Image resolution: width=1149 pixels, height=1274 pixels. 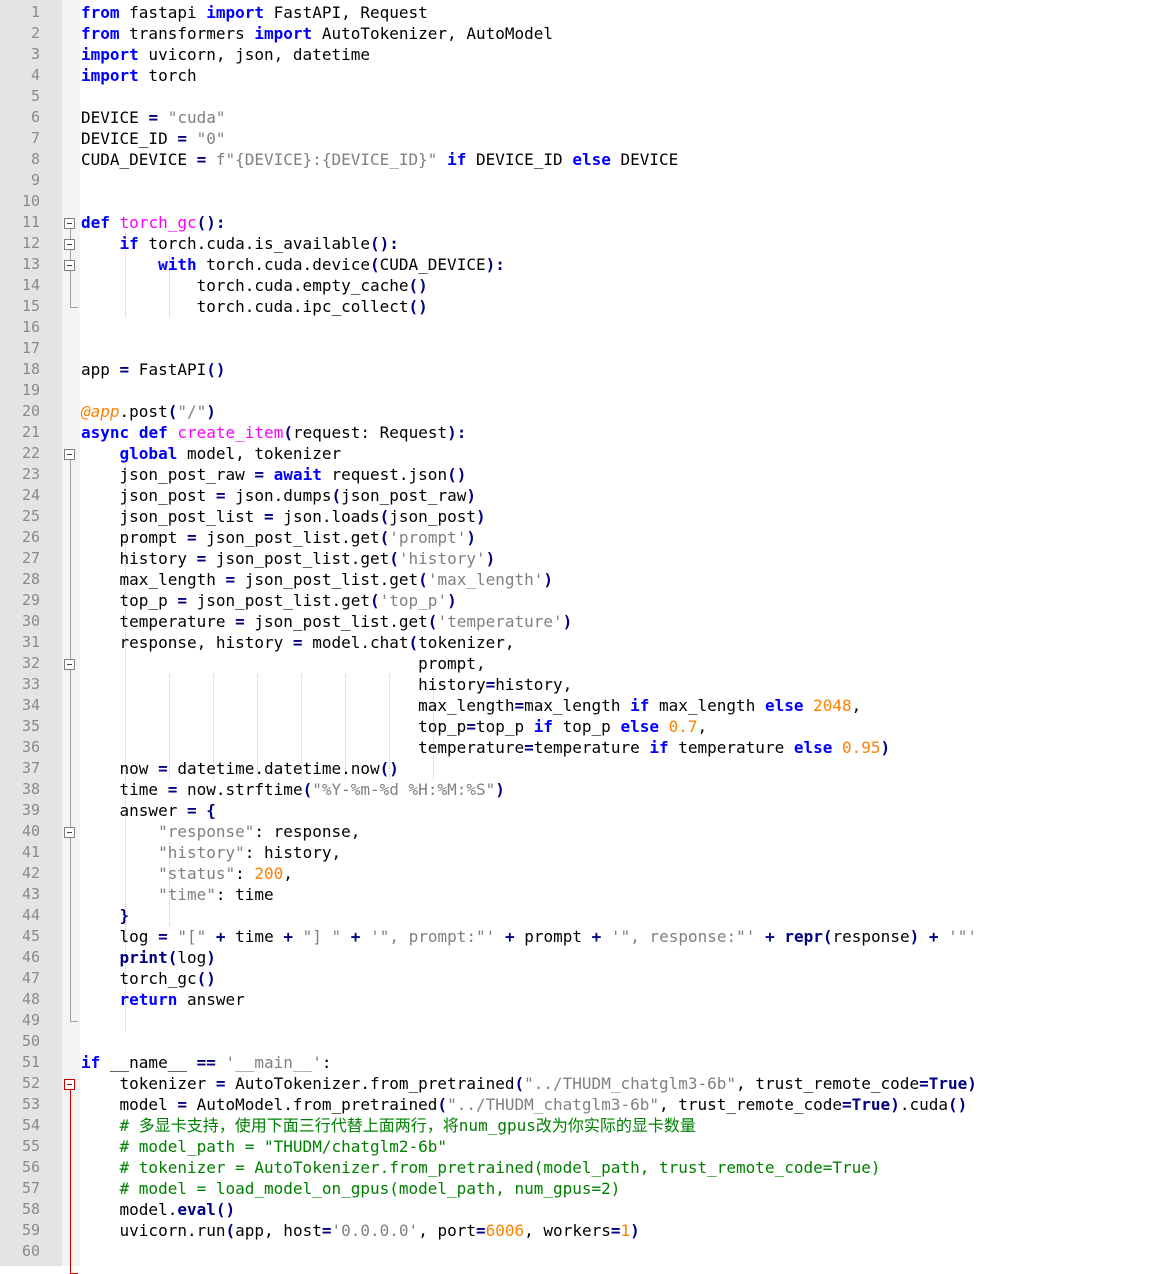 What do you see at coordinates (297, 474) in the screenshot?
I see `code-token: await` at bounding box center [297, 474].